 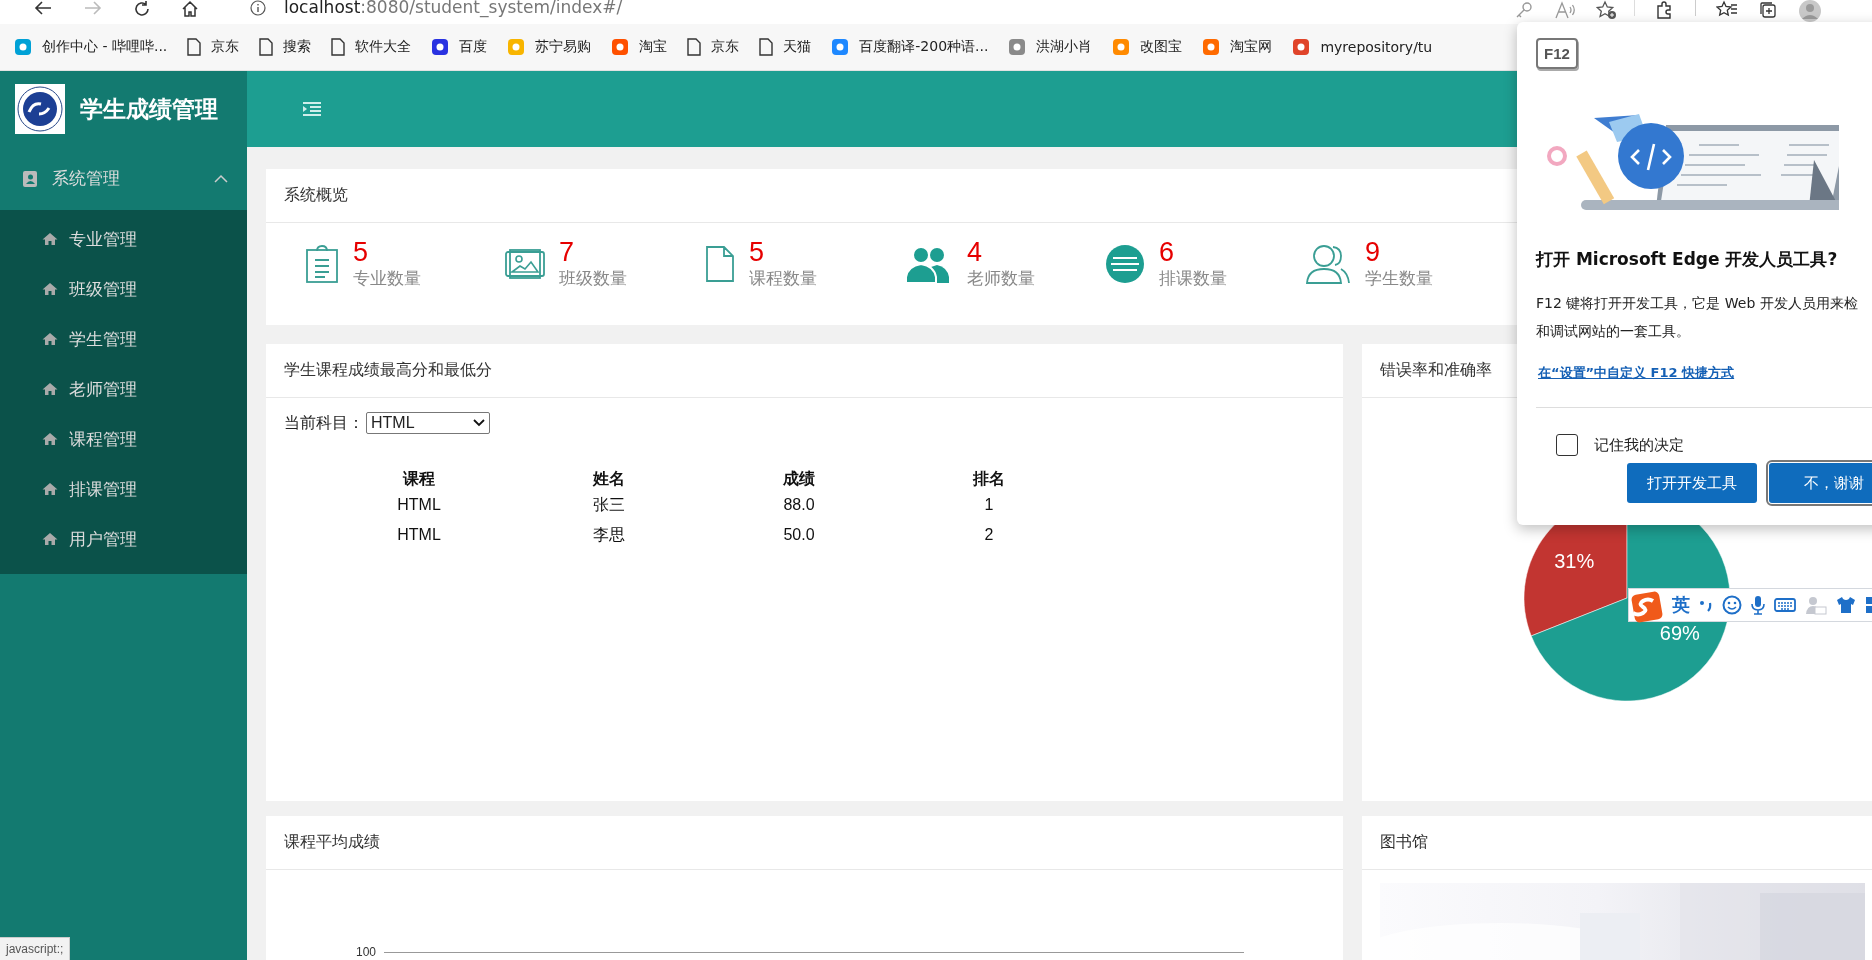 What do you see at coordinates (324, 423) in the screenshot?
I see `subject-label: 当前科目：` at bounding box center [324, 423].